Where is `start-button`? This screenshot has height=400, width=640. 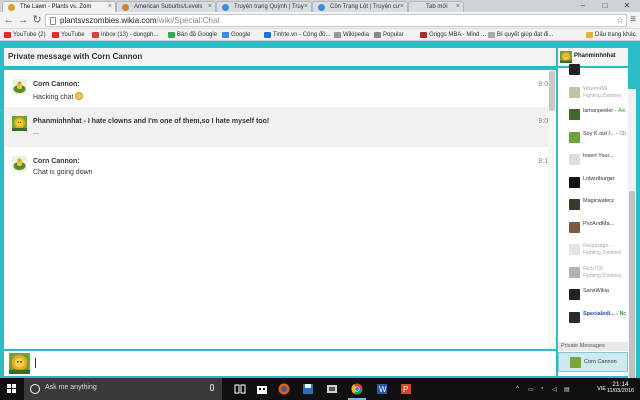 start-button is located at coordinates (12, 389).